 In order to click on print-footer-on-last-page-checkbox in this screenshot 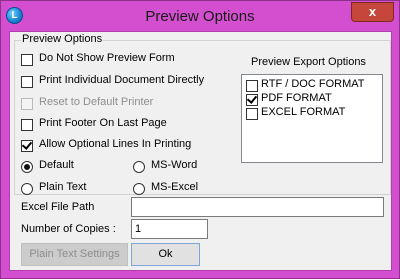, I will do `click(27, 125)`.